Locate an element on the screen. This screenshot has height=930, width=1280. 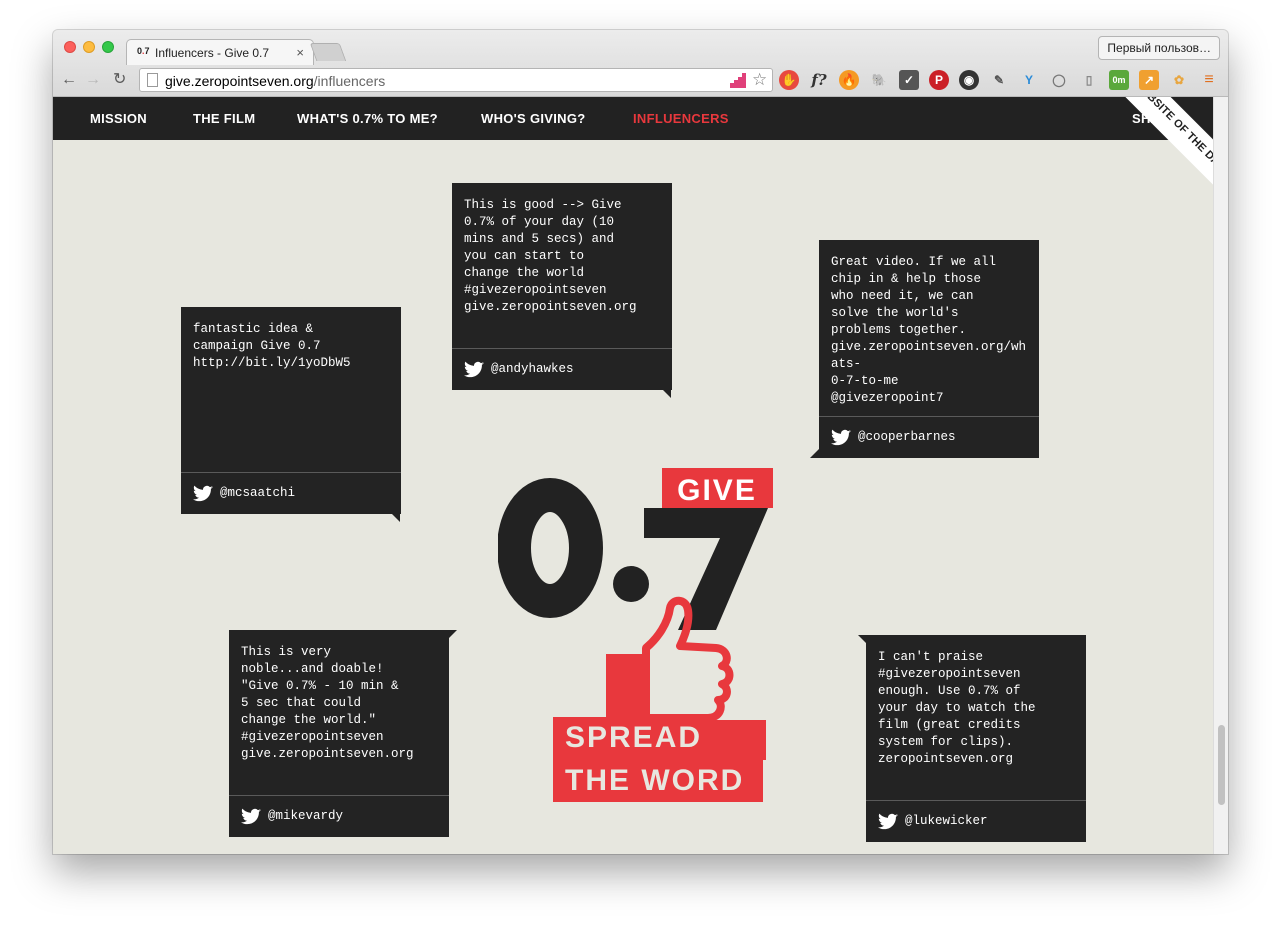
spread-label-box: SPREAD is located at coordinates (633, 738).